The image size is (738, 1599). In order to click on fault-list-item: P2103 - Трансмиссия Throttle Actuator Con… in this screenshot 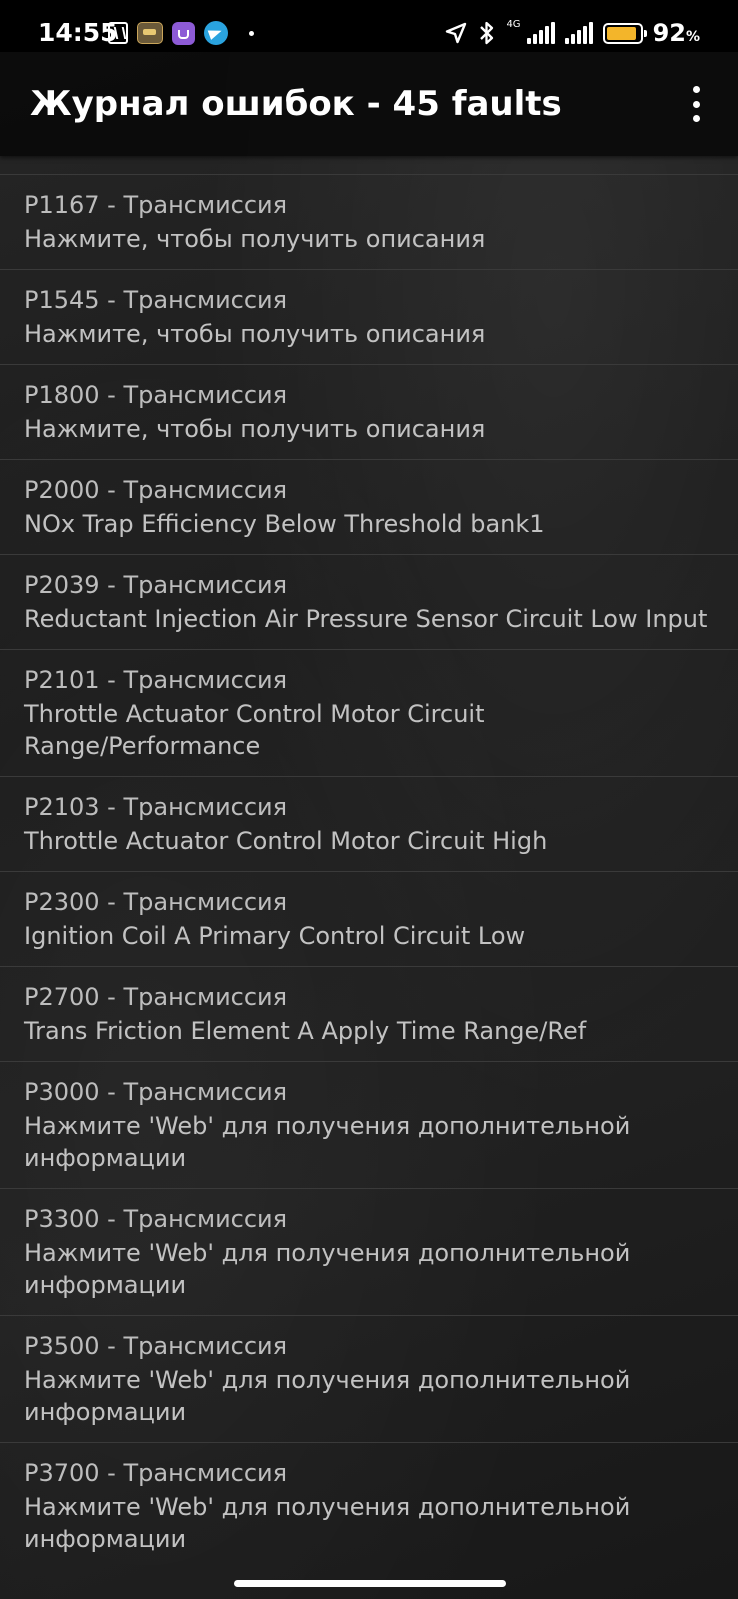, I will do `click(369, 824)`.